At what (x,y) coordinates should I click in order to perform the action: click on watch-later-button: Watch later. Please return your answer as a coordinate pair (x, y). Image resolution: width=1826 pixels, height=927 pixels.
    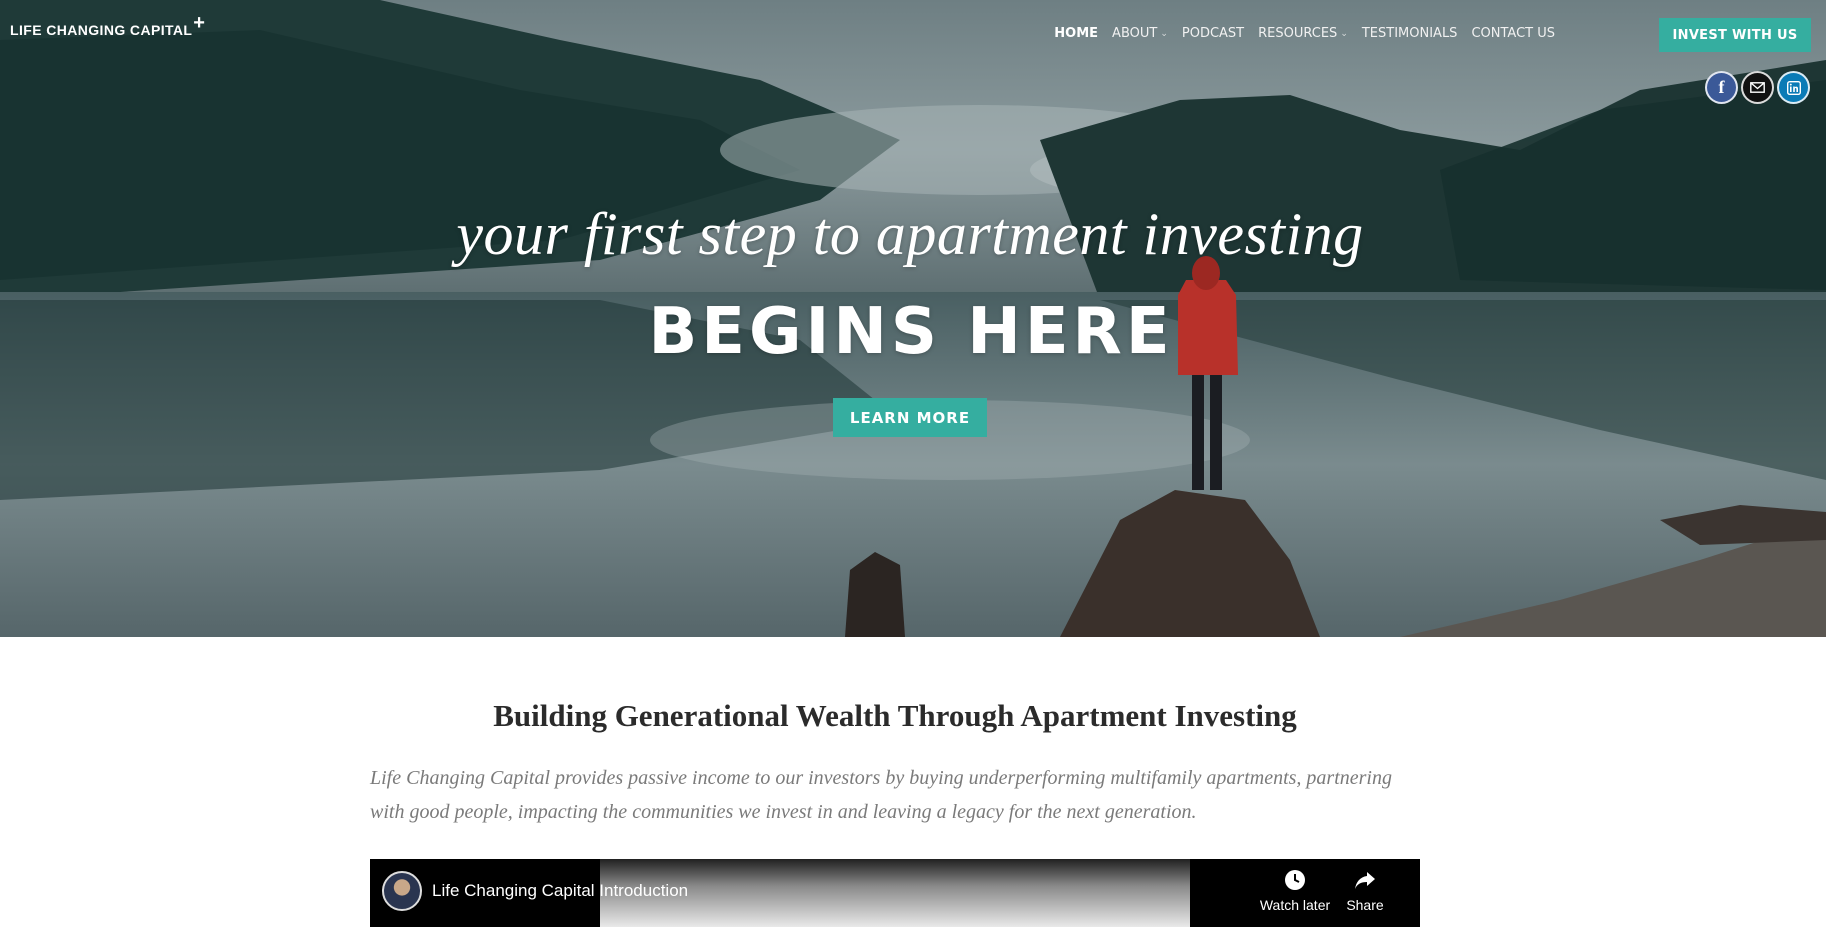
    Looking at the image, I should click on (1295, 891).